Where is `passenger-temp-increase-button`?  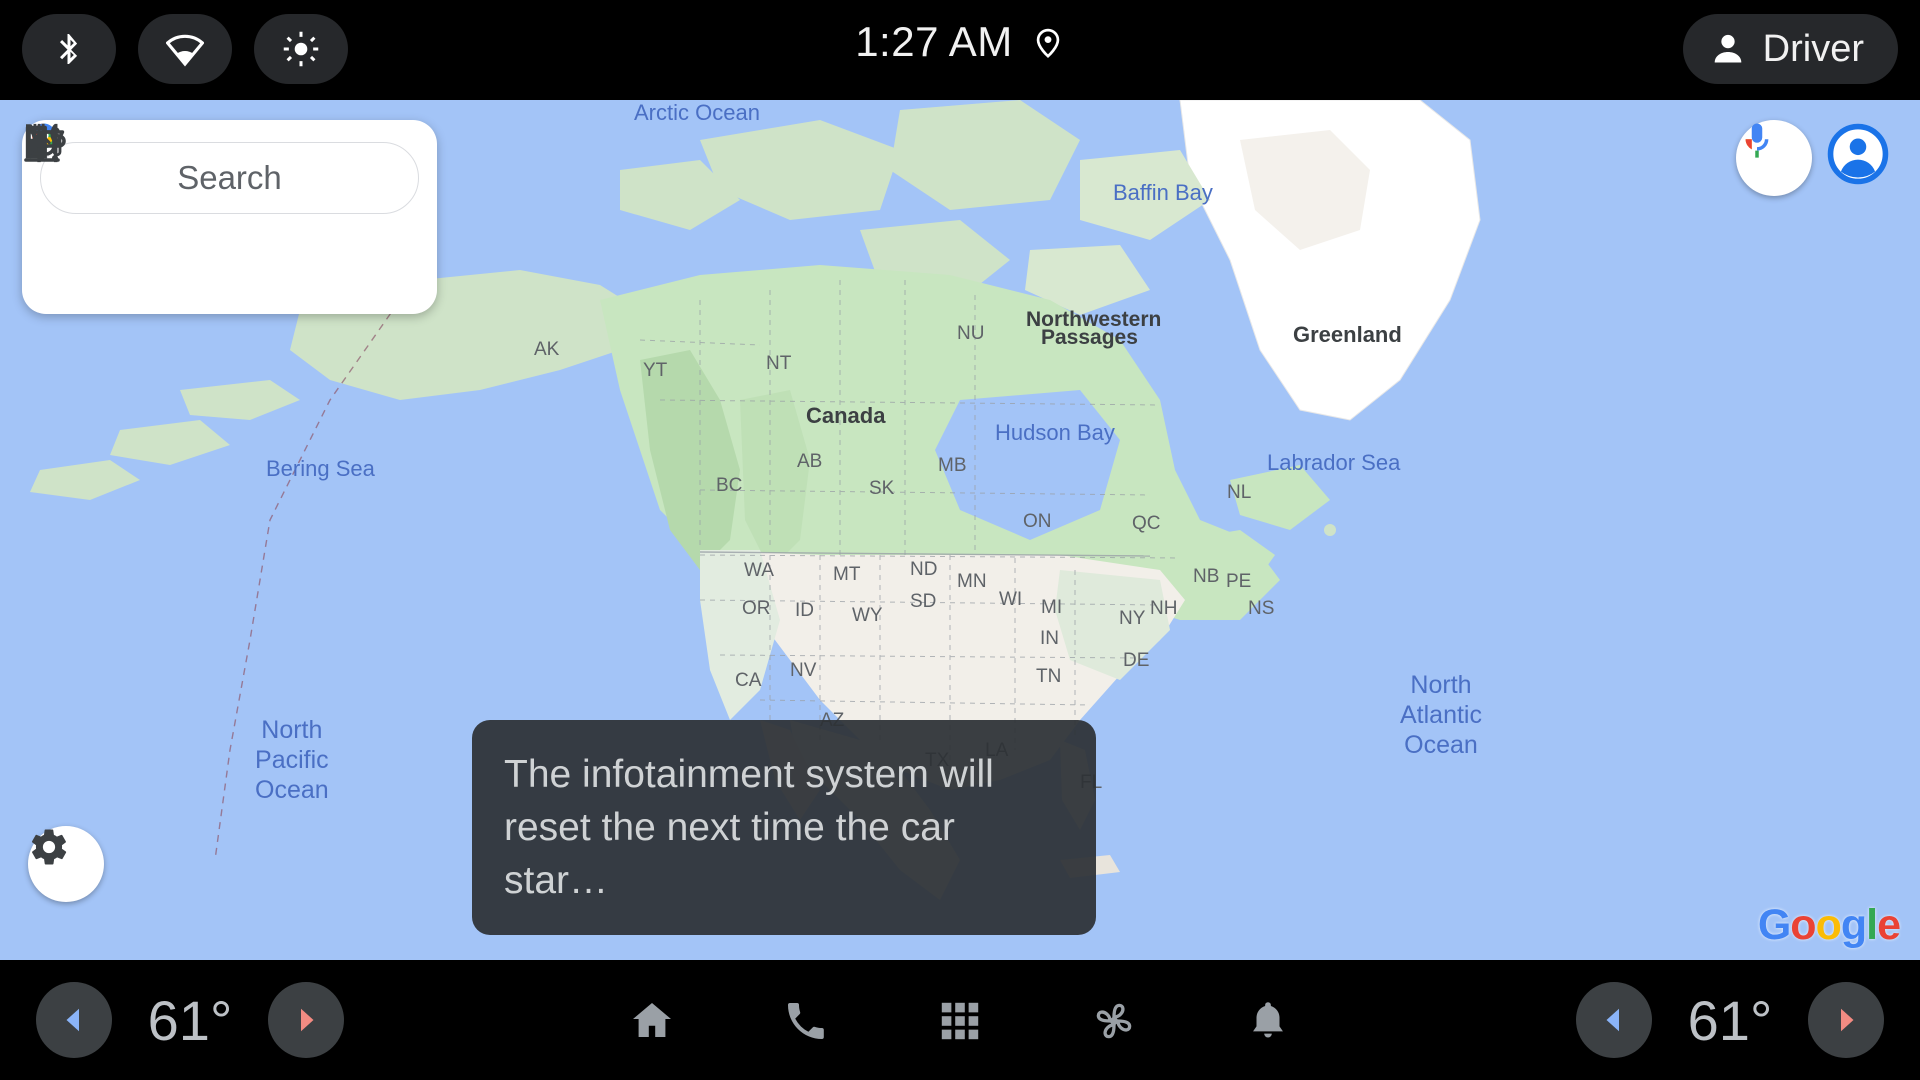
passenger-temp-increase-button is located at coordinates (1846, 1020).